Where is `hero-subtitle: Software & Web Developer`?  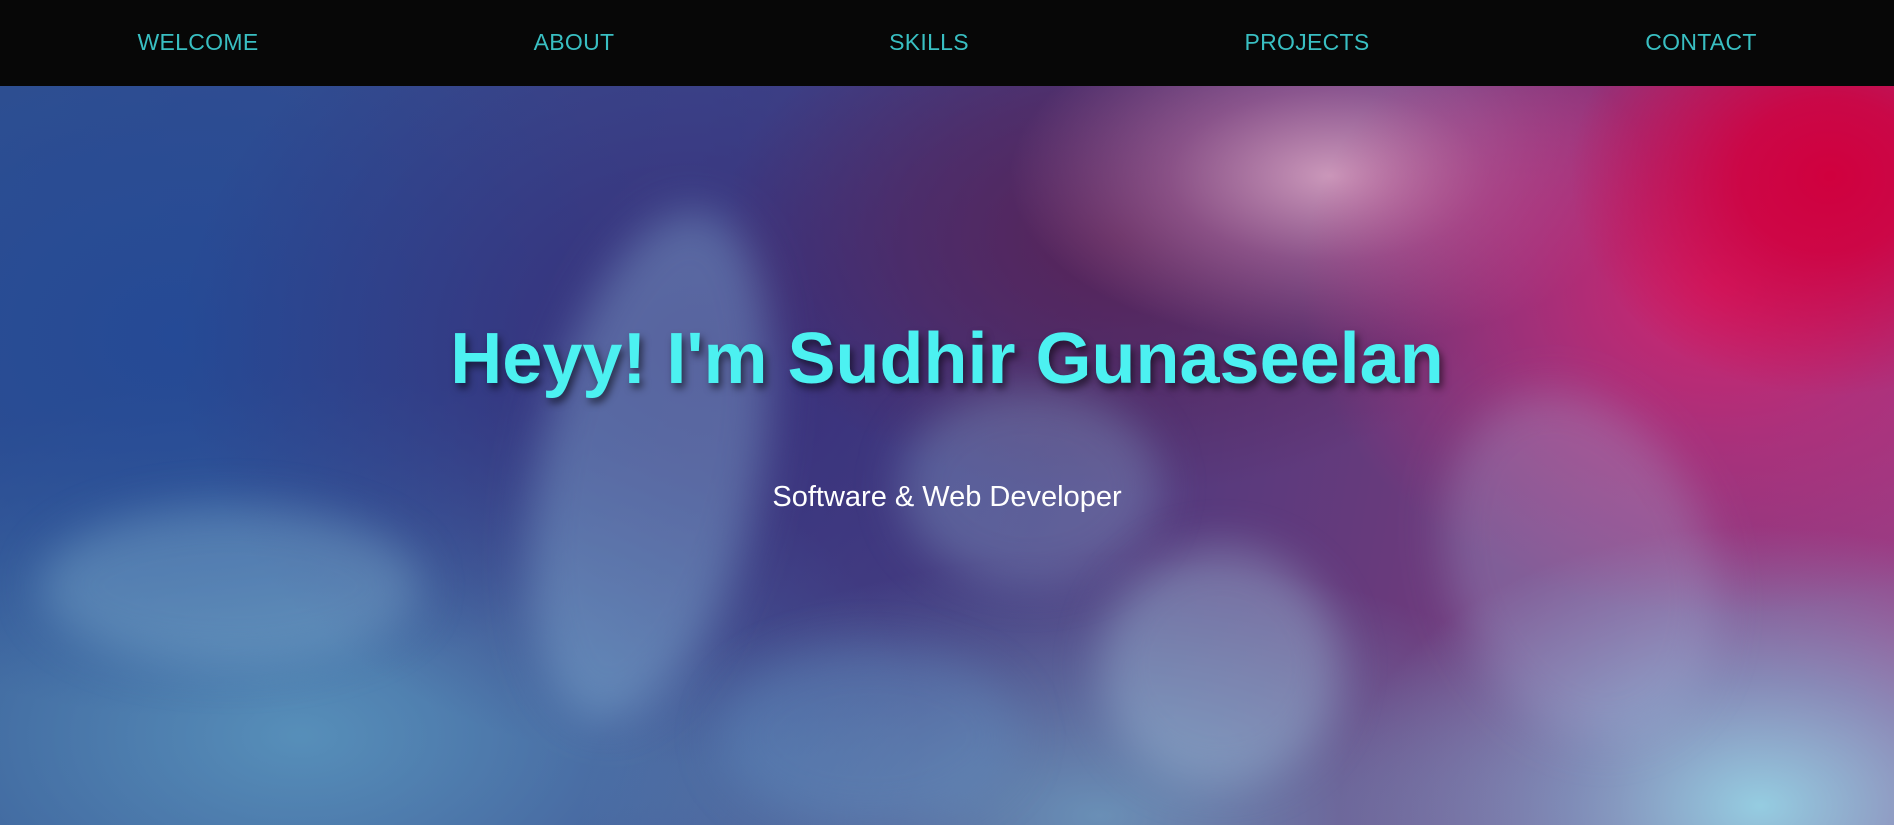
hero-subtitle: Software & Web Developer is located at coordinates (947, 497).